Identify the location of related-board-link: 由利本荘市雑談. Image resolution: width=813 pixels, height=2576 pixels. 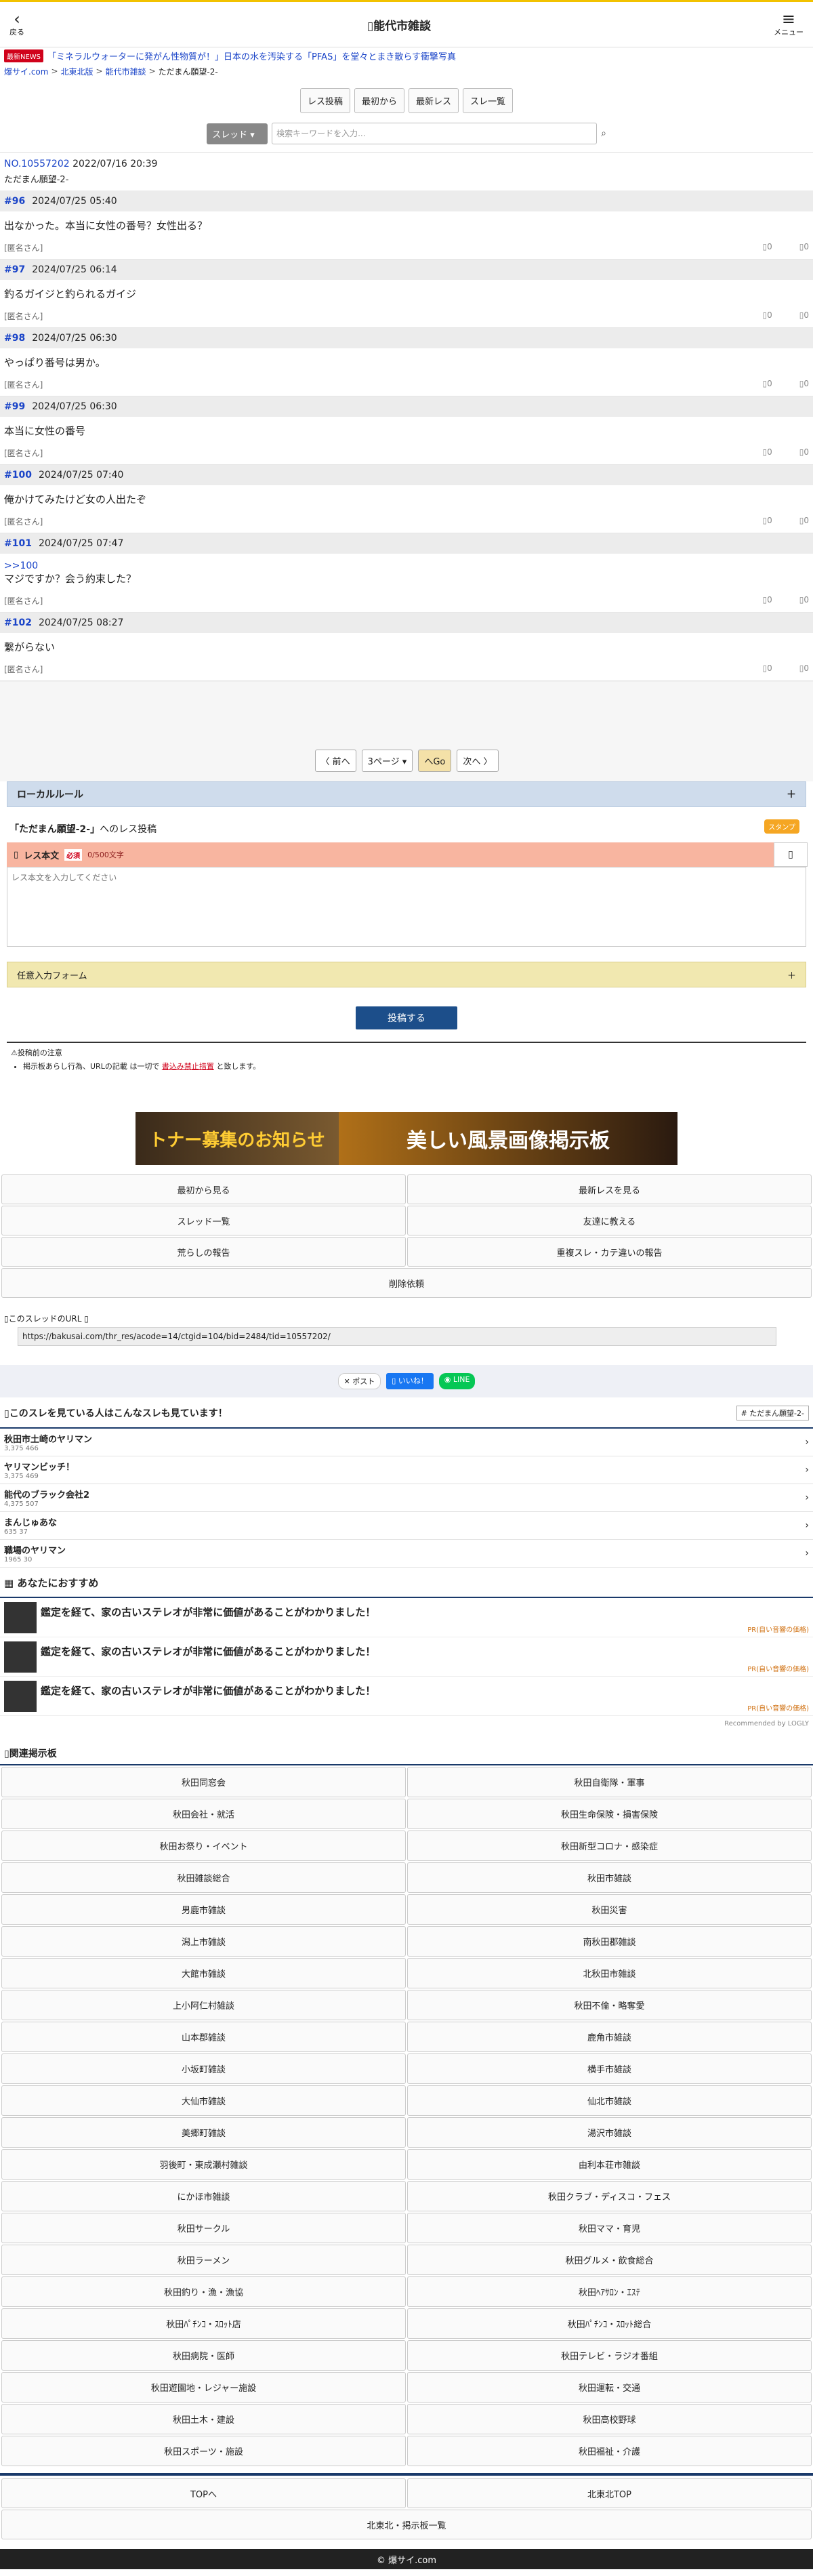
(609, 2165).